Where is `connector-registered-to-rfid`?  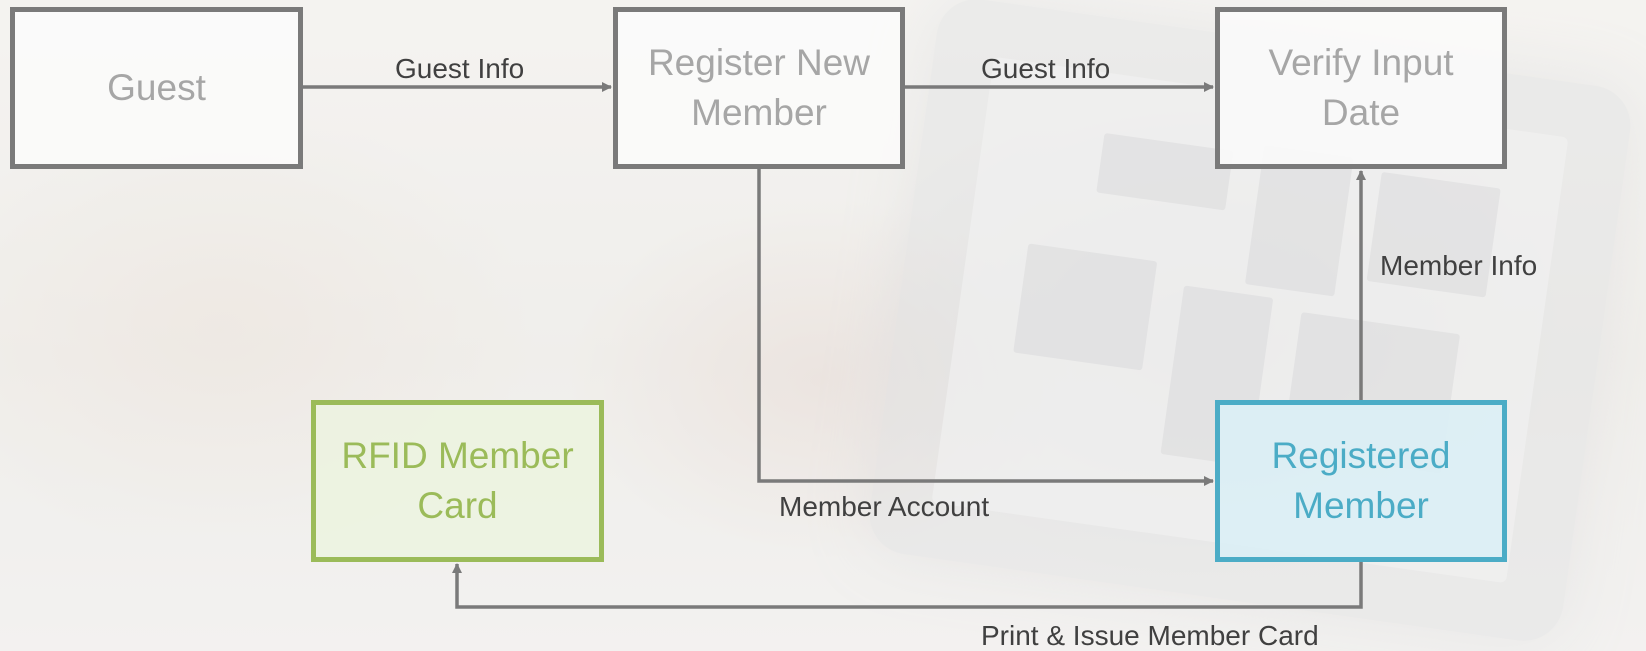 connector-registered-to-rfid is located at coordinates (907, 585).